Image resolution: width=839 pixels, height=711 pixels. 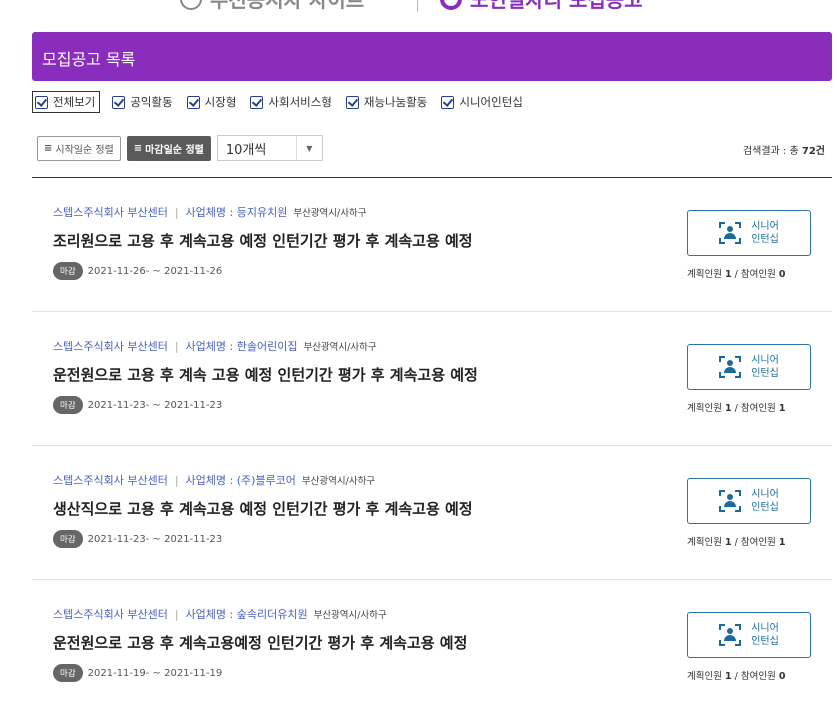 I want to click on sort-start-label: 시작일순 정렬, so click(x=84, y=150).